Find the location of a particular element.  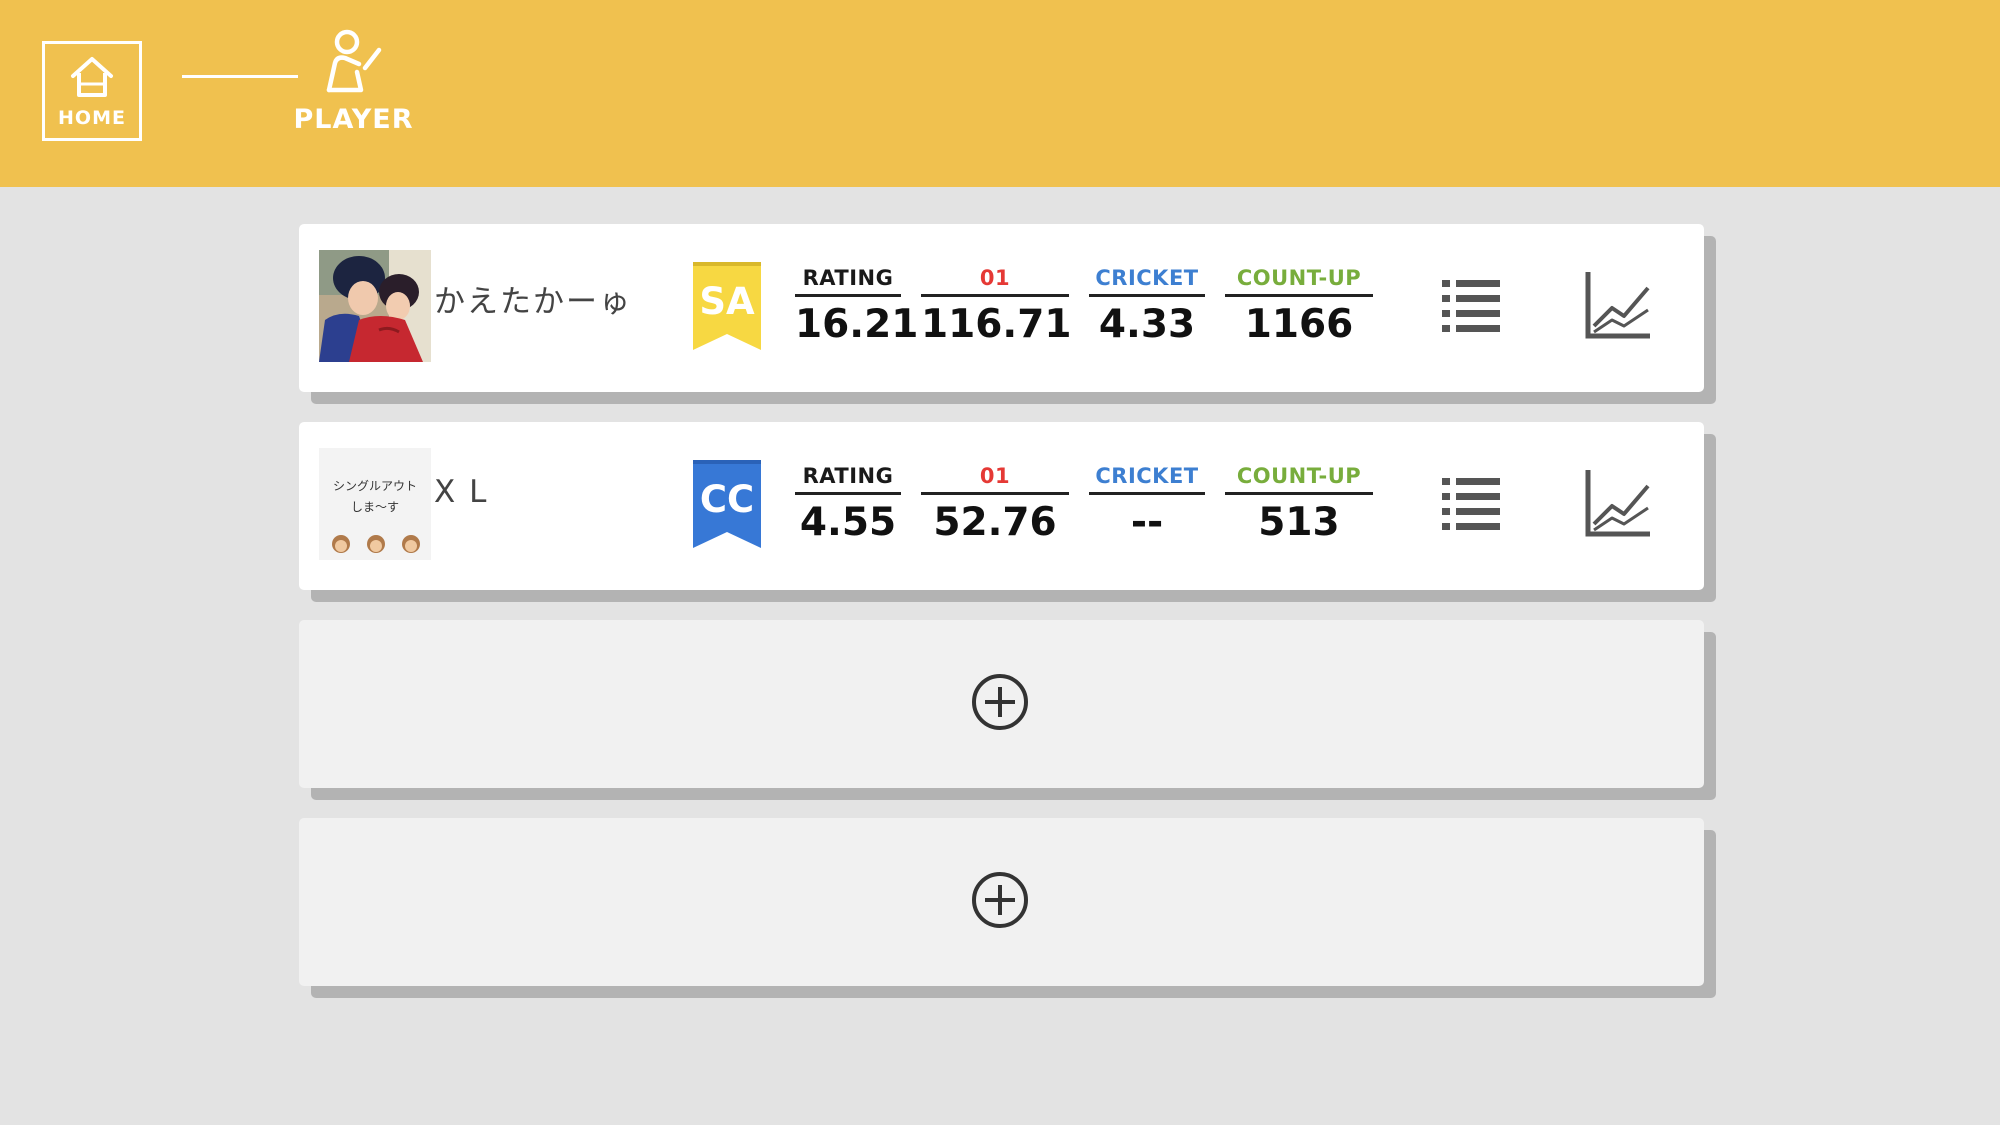

zero-one-stat: 01 52.76 is located at coordinates (995, 503).